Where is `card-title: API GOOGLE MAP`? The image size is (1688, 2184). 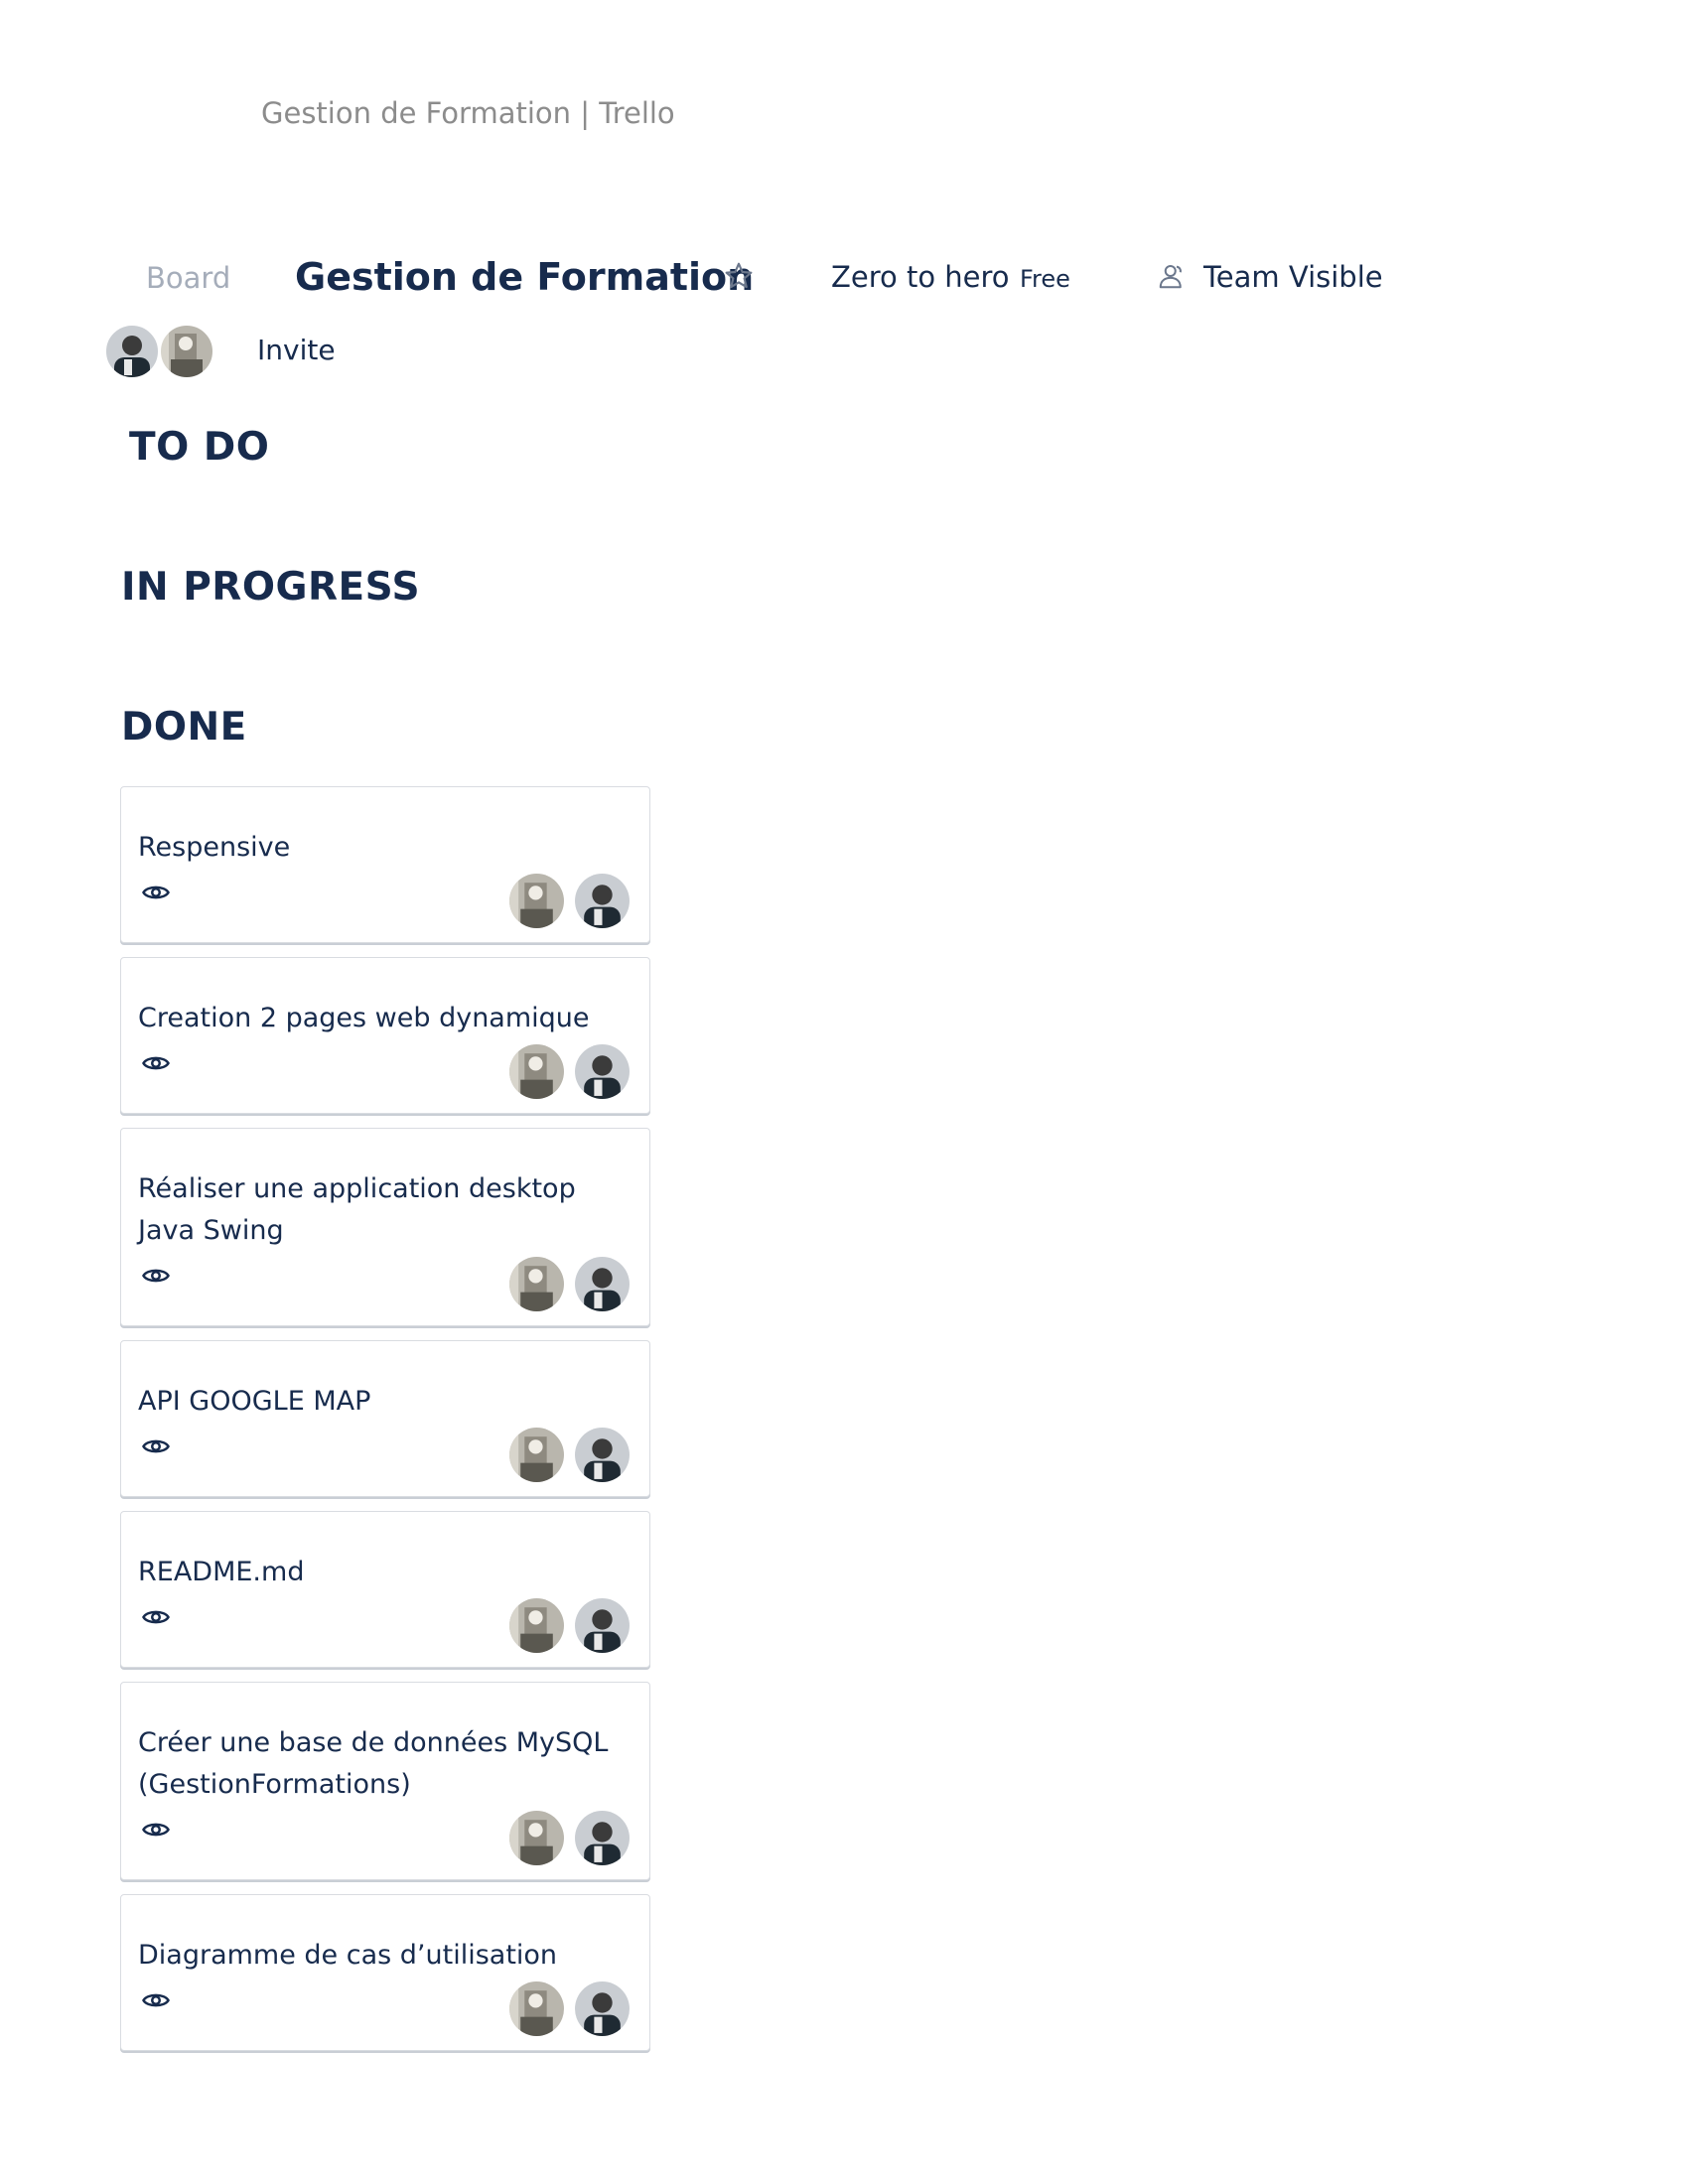
card-title: API GOOGLE MAP is located at coordinates (254, 1401).